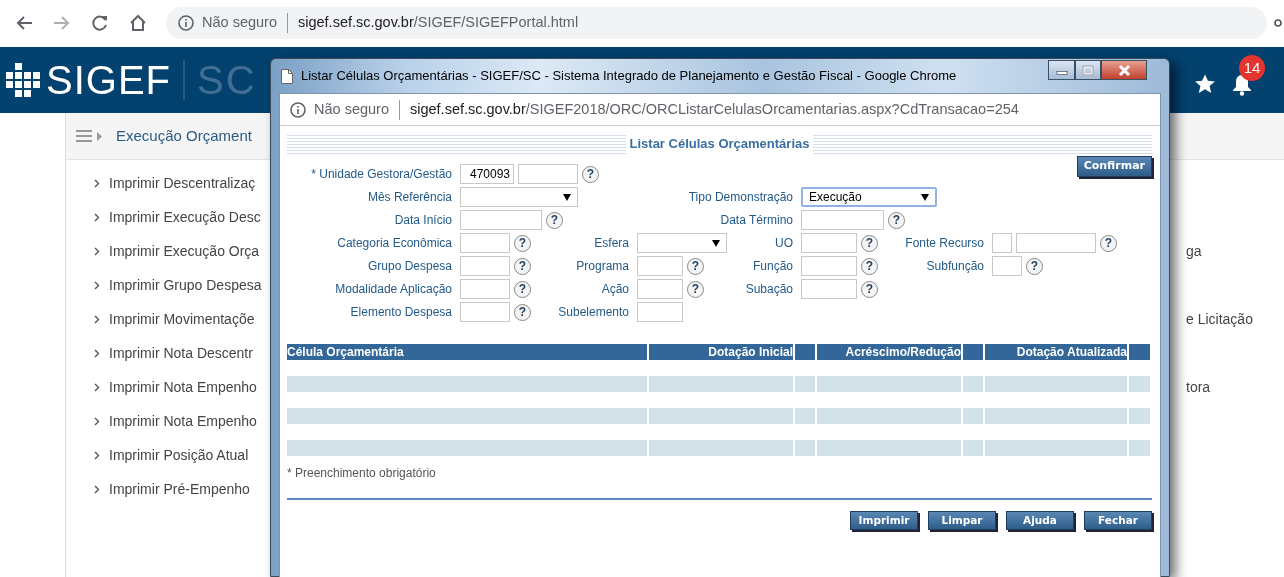 This screenshot has width=1284, height=577. Describe the element at coordinates (955, 266) in the screenshot. I see `field-label: Subfunção` at that location.